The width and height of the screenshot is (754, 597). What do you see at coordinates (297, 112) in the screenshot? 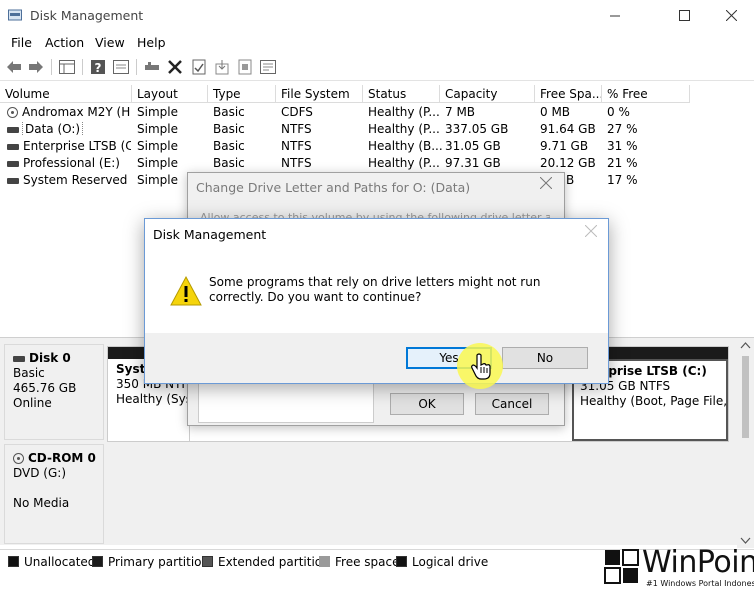
I see `volume-fs: CDFS` at bounding box center [297, 112].